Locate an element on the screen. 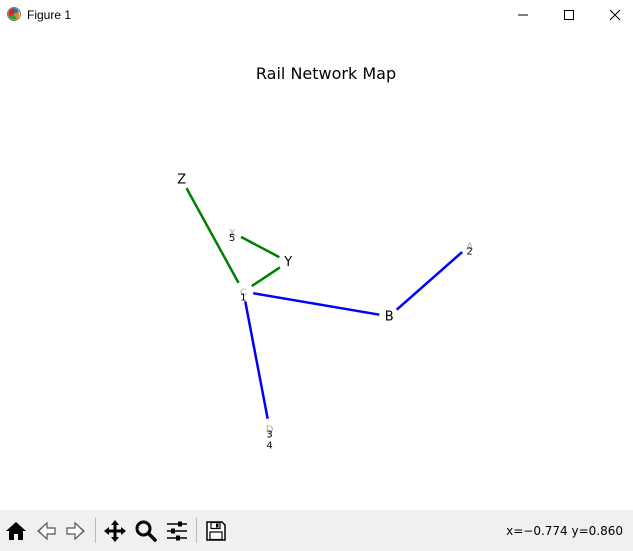 Image resolution: width=633 pixels, height=551 pixels. forward-arrow-icon is located at coordinates (75, 530).